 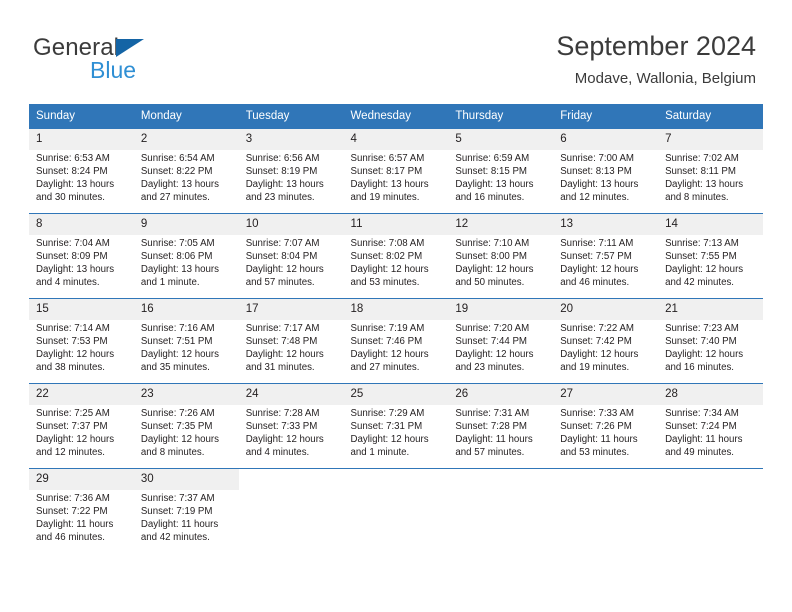 I want to click on sunset-text: Sunset: 7:31 PM, so click(x=386, y=426).